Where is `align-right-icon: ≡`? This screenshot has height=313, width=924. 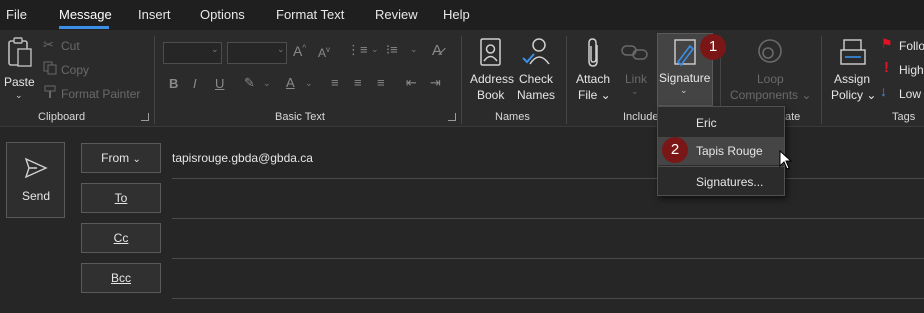
align-right-icon: ≡ is located at coordinates (381, 82).